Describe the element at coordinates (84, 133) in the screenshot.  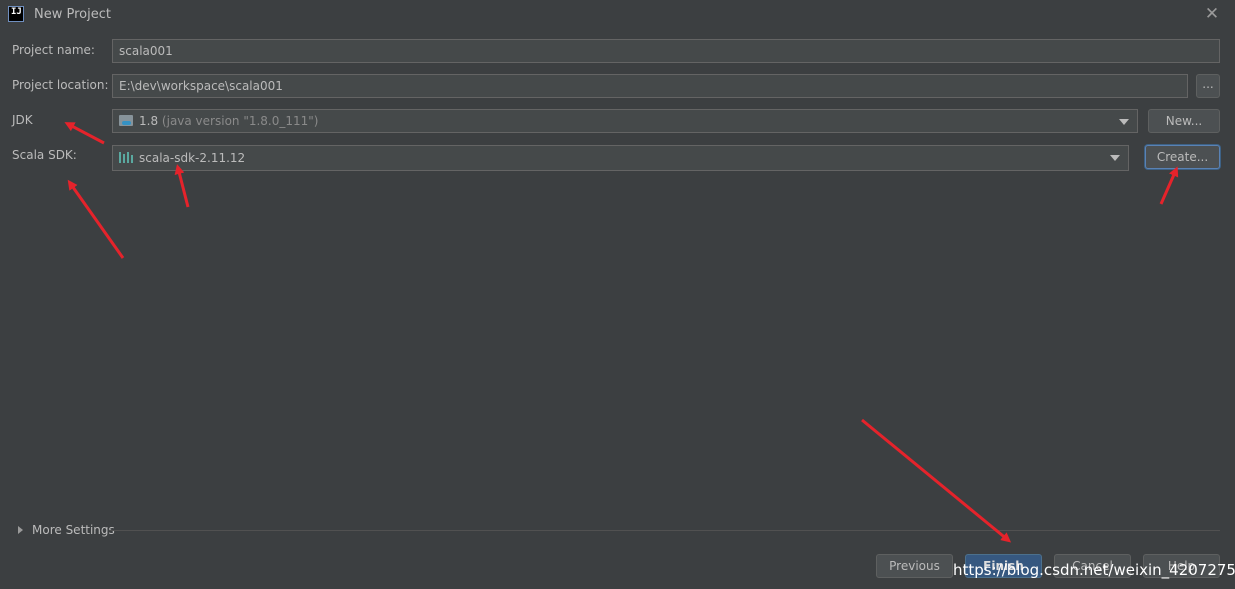
I see `annotation-arrow-jdk` at that location.